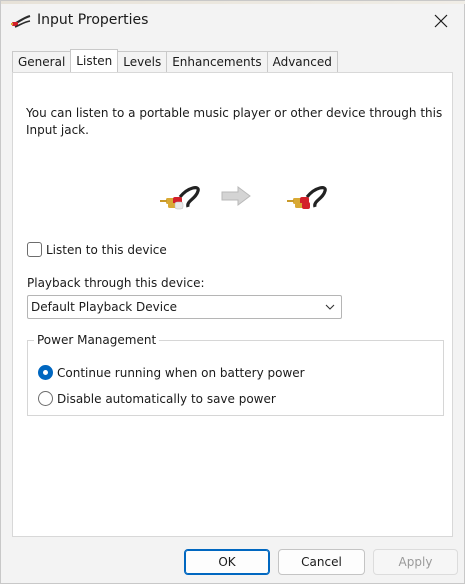  I want to click on continue-running-option: Continue running when on battery power, so click(171, 372).